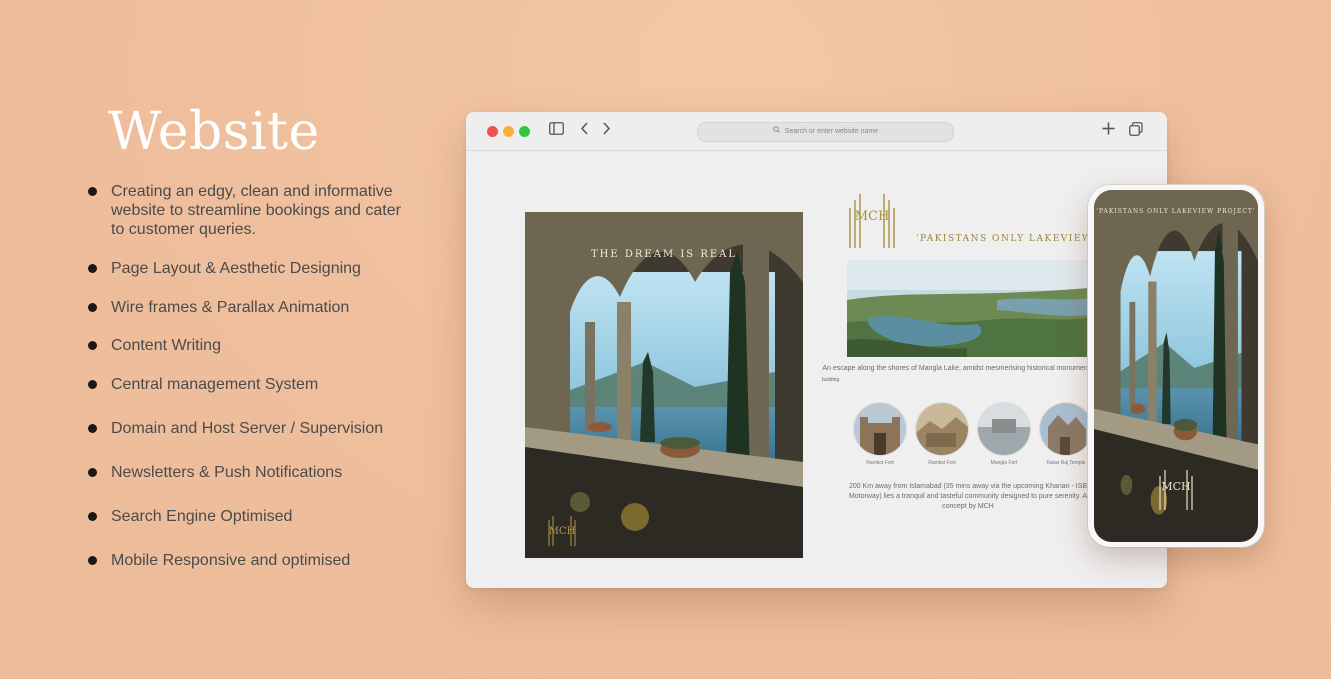  What do you see at coordinates (584, 131) in the screenshot?
I see `back-icon` at bounding box center [584, 131].